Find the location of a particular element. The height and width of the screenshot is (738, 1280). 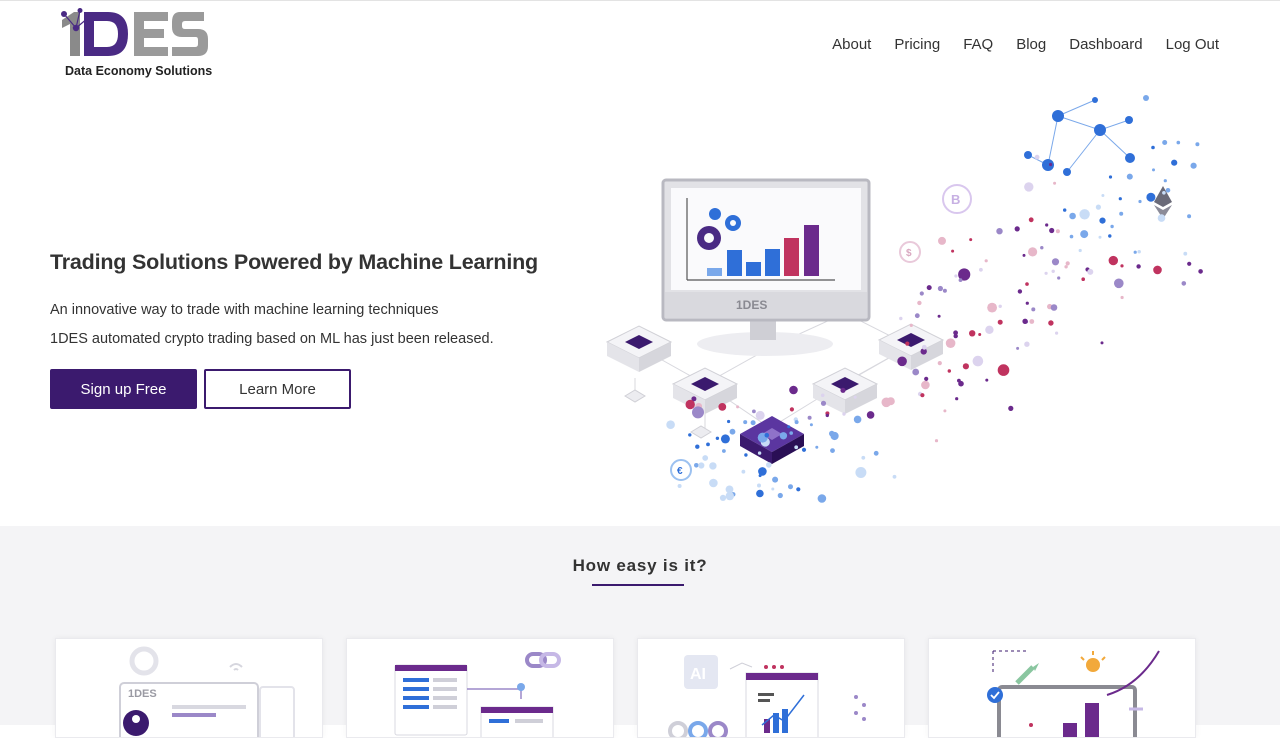

signup-button: Sign up Free is located at coordinates (123, 389).